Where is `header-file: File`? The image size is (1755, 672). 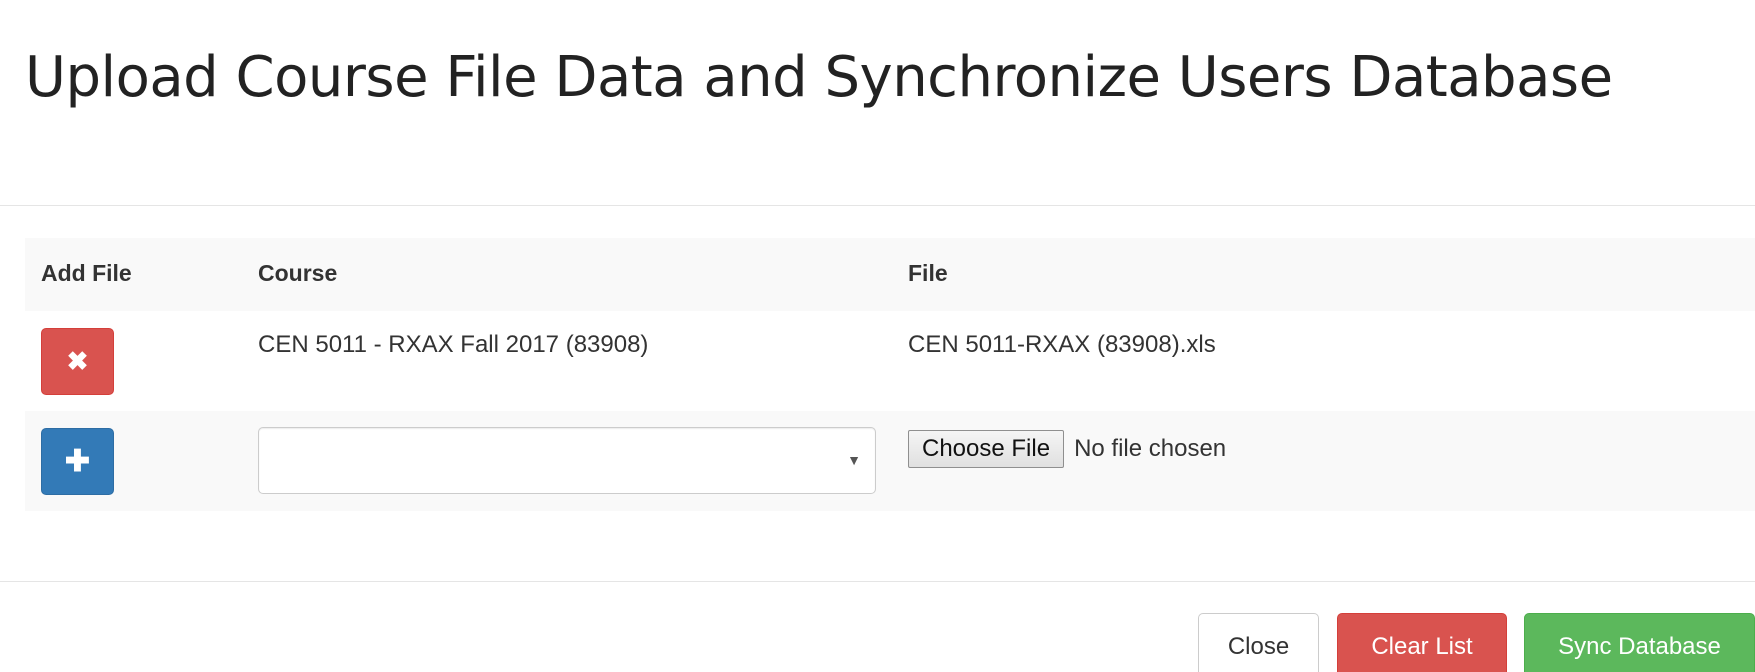
header-file: File is located at coordinates (928, 273).